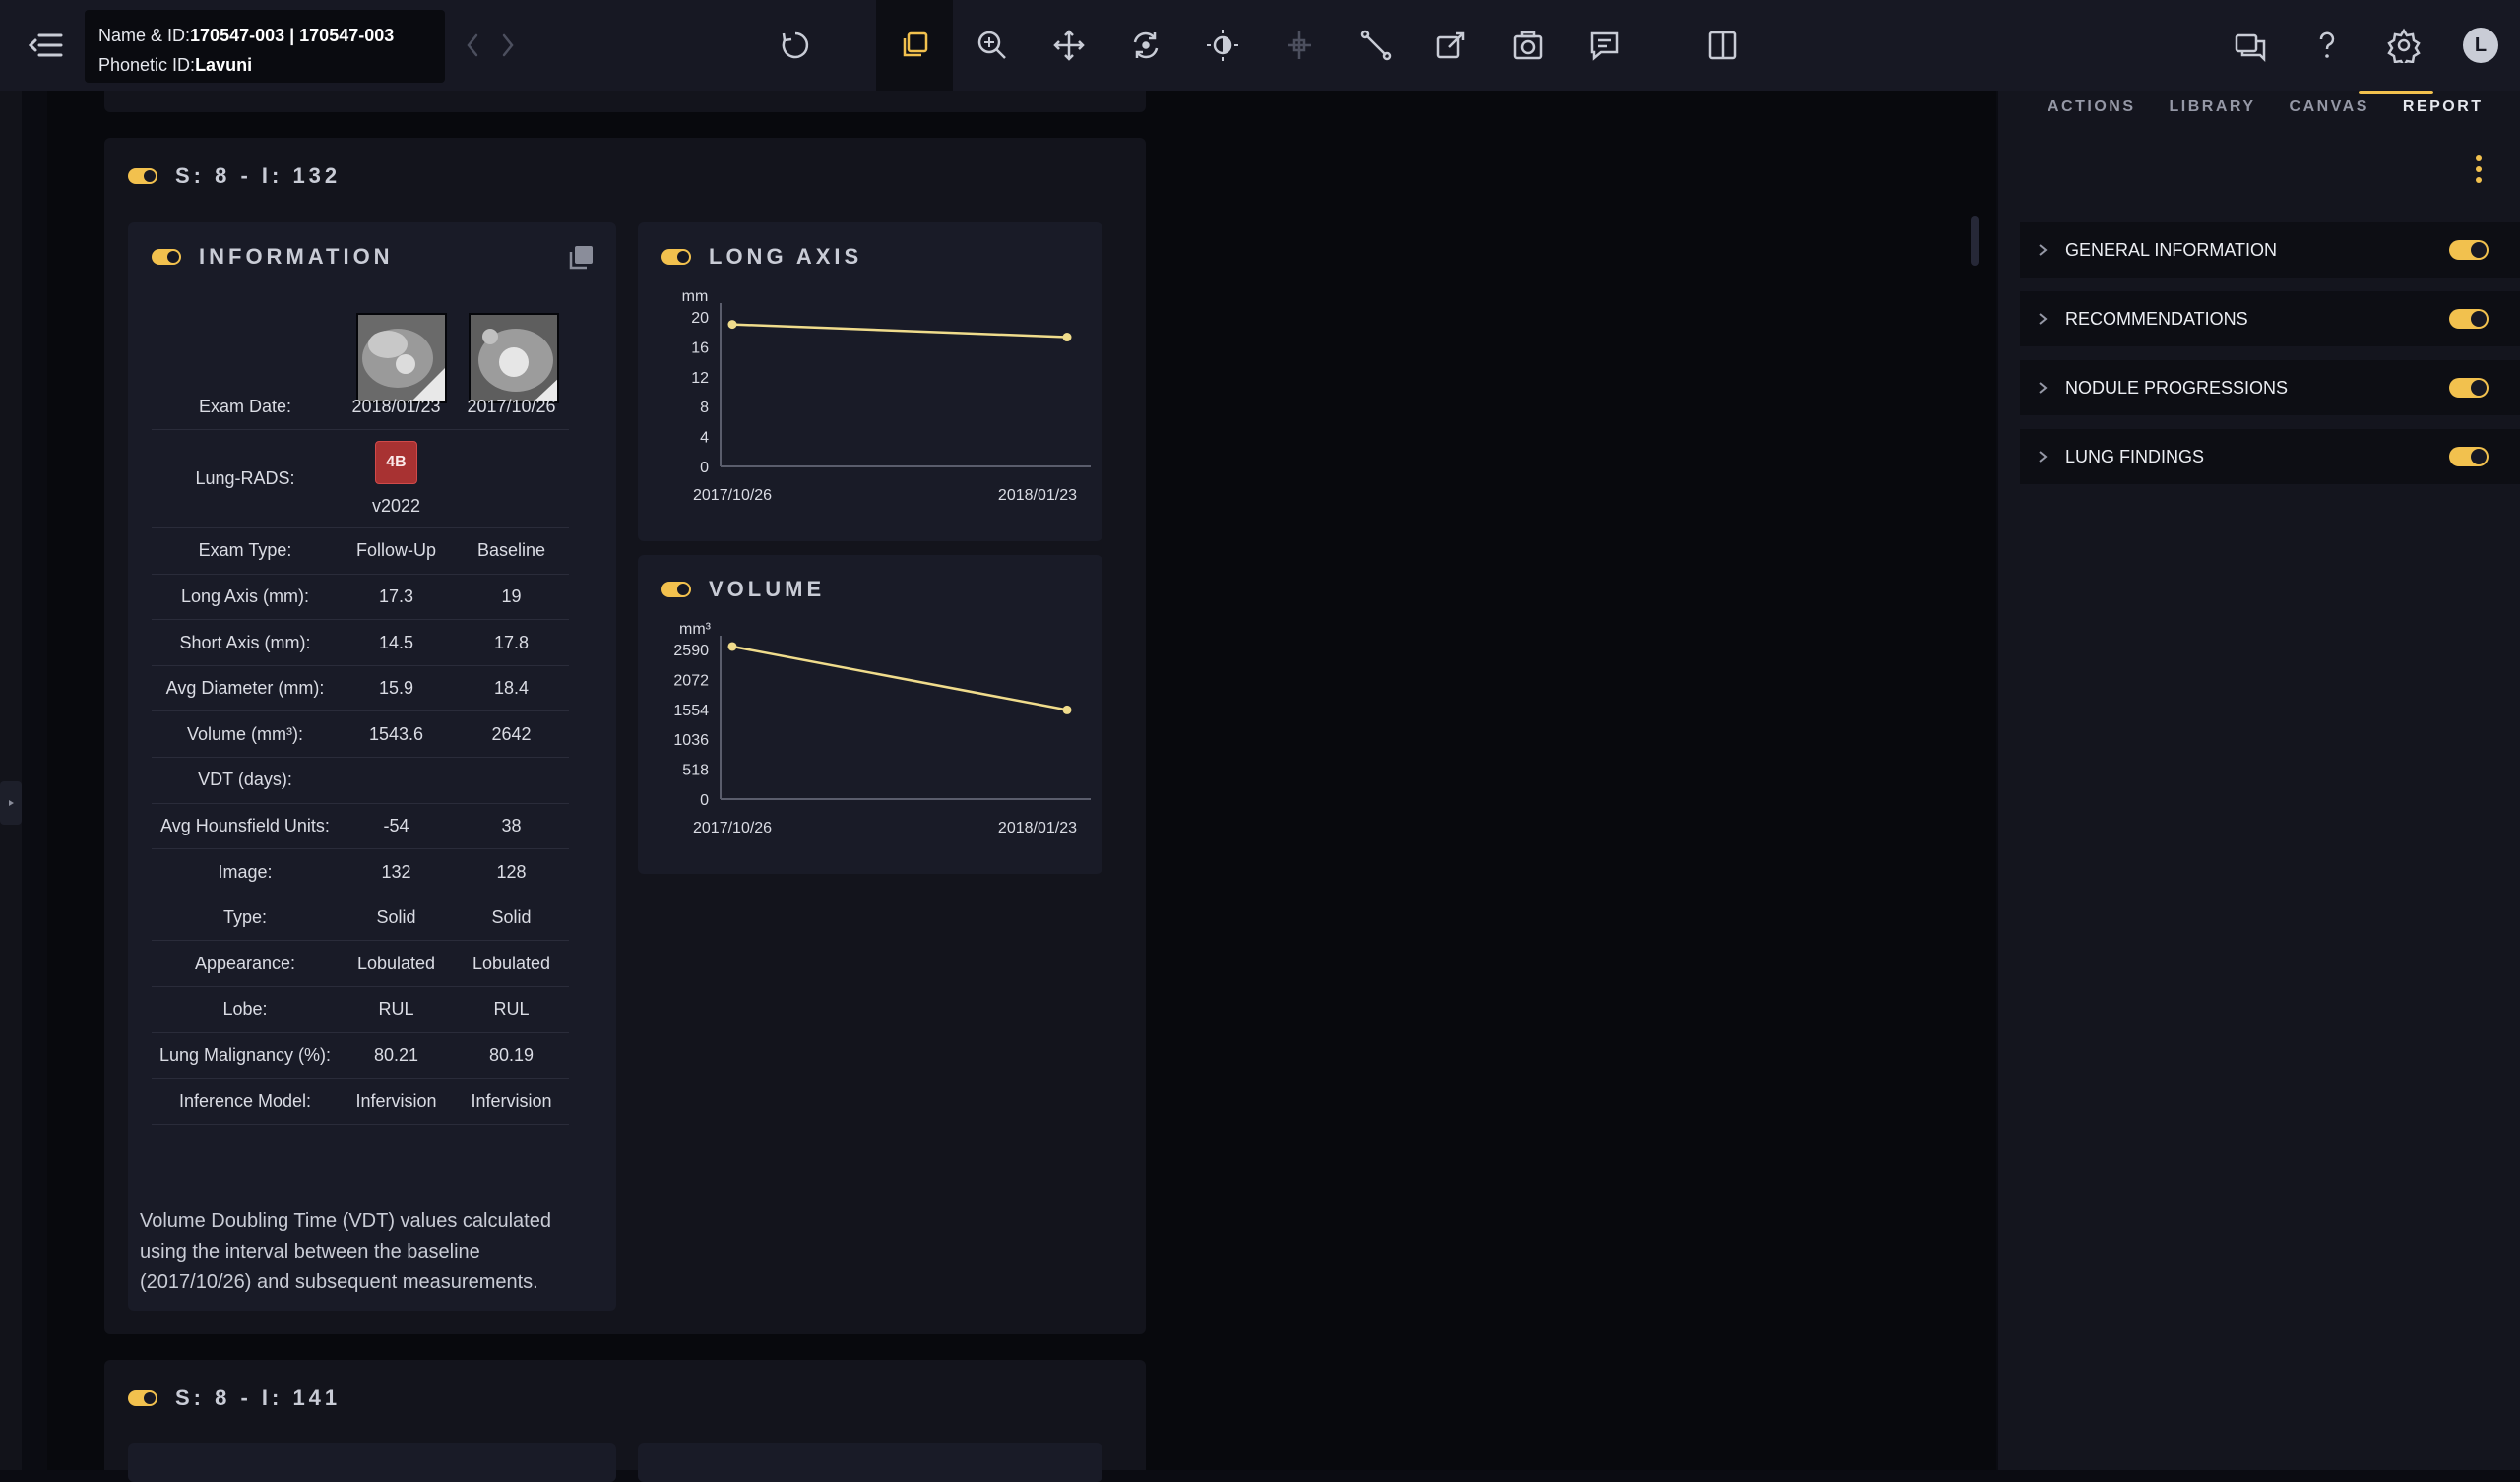 The height and width of the screenshot is (1482, 2520). What do you see at coordinates (11, 803) in the screenshot?
I see `left-panel-toggle` at bounding box center [11, 803].